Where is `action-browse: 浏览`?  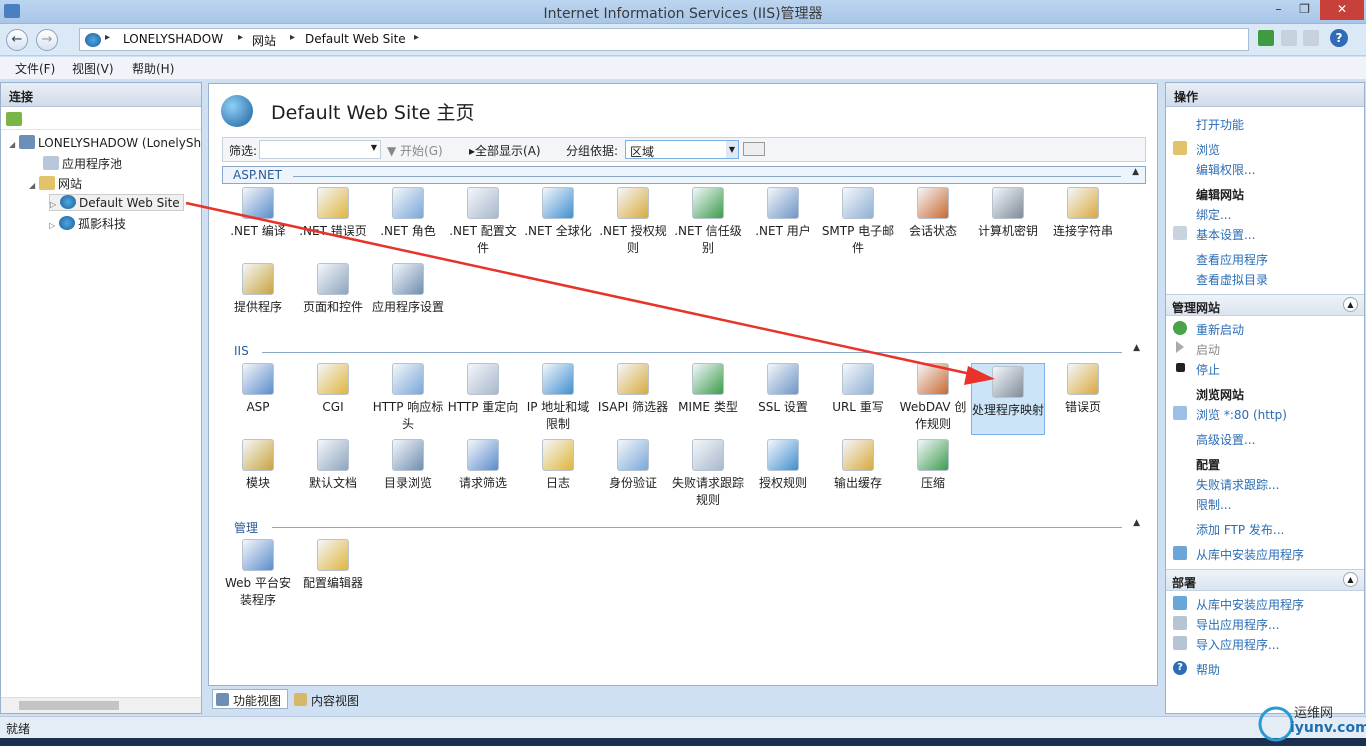
action-browse: 浏览 is located at coordinates (1208, 149).